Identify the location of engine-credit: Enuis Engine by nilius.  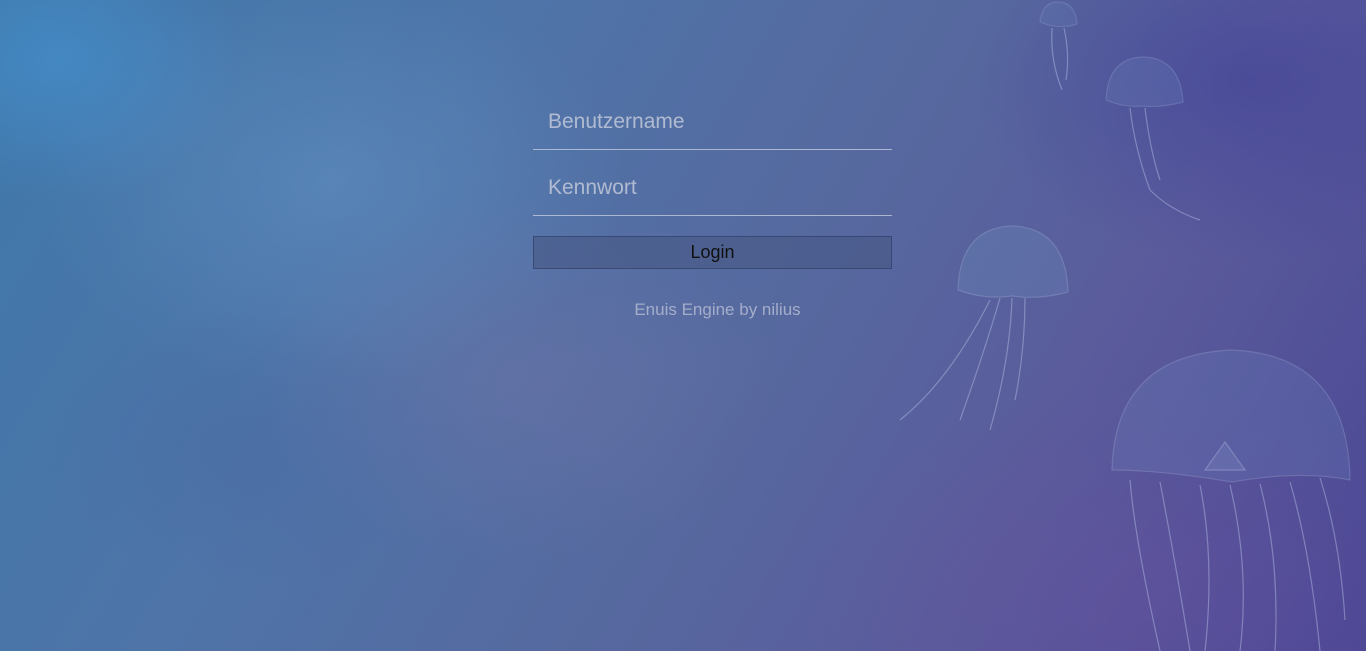
(717, 309).